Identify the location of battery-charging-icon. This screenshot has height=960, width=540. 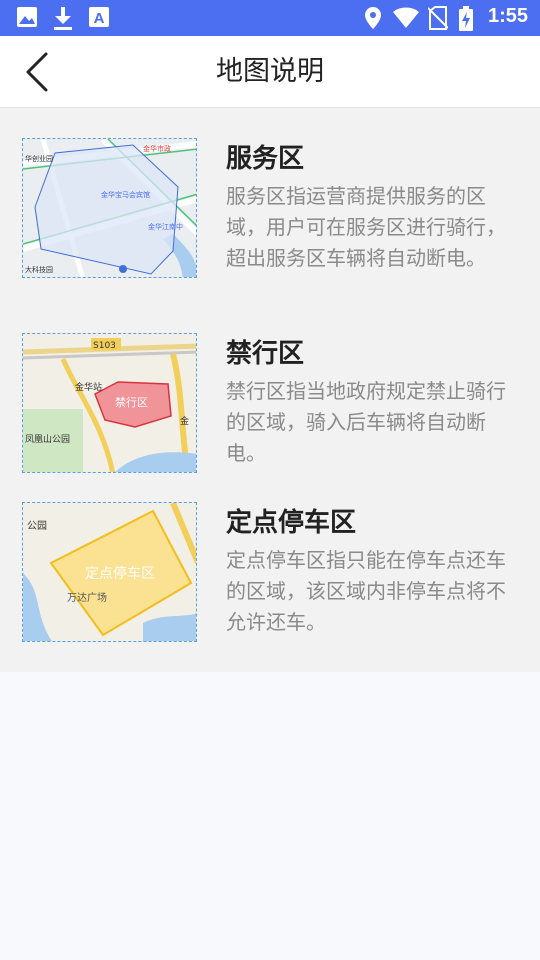
(466, 18).